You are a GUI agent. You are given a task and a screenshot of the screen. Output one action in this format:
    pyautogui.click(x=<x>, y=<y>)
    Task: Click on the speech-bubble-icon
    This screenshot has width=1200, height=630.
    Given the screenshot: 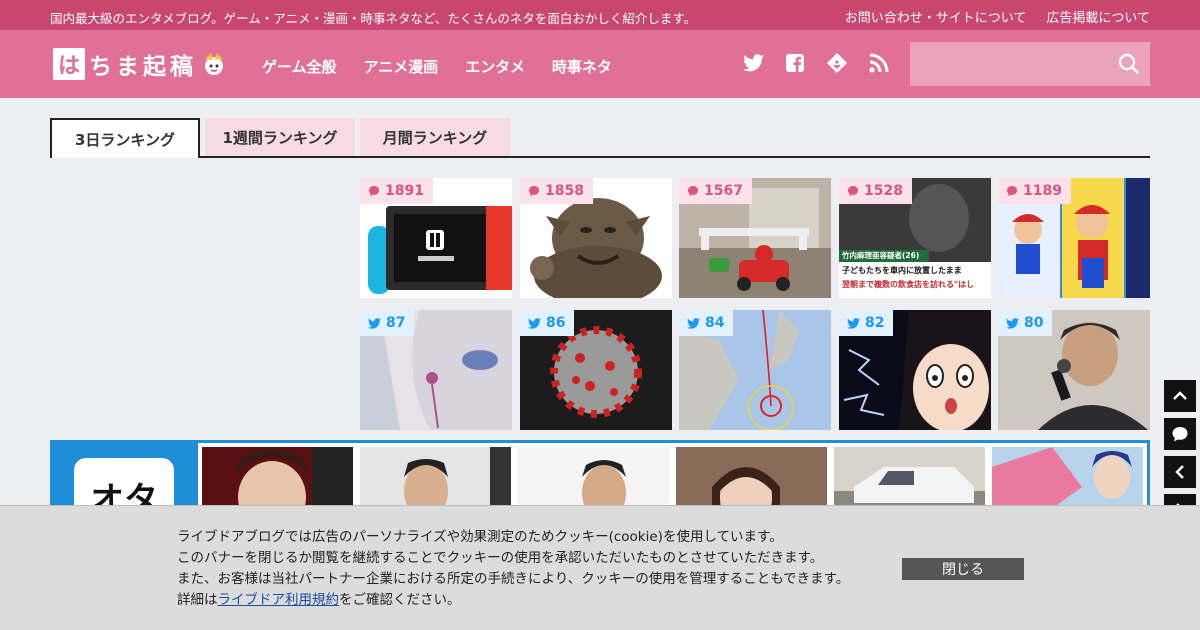 What is the action you would take?
    pyautogui.click(x=1180, y=434)
    